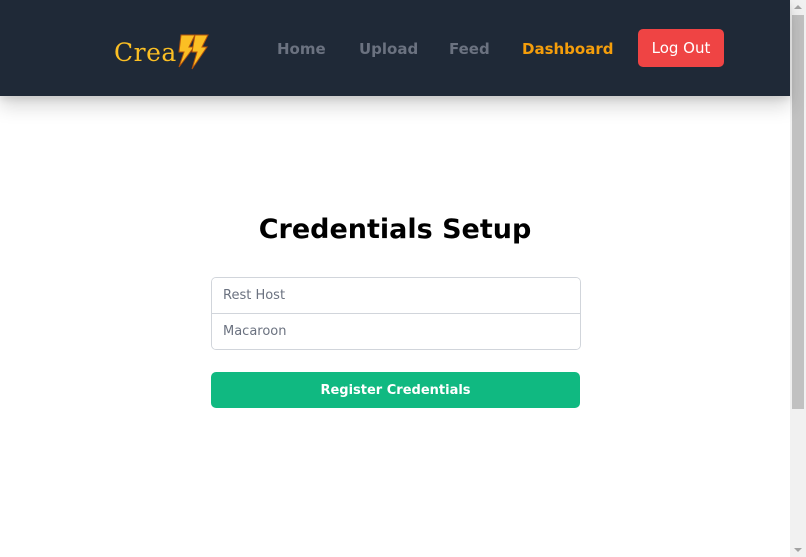 The height and width of the screenshot is (557, 806). Describe the element at coordinates (396, 295) in the screenshot. I see `rest-host-input` at that location.